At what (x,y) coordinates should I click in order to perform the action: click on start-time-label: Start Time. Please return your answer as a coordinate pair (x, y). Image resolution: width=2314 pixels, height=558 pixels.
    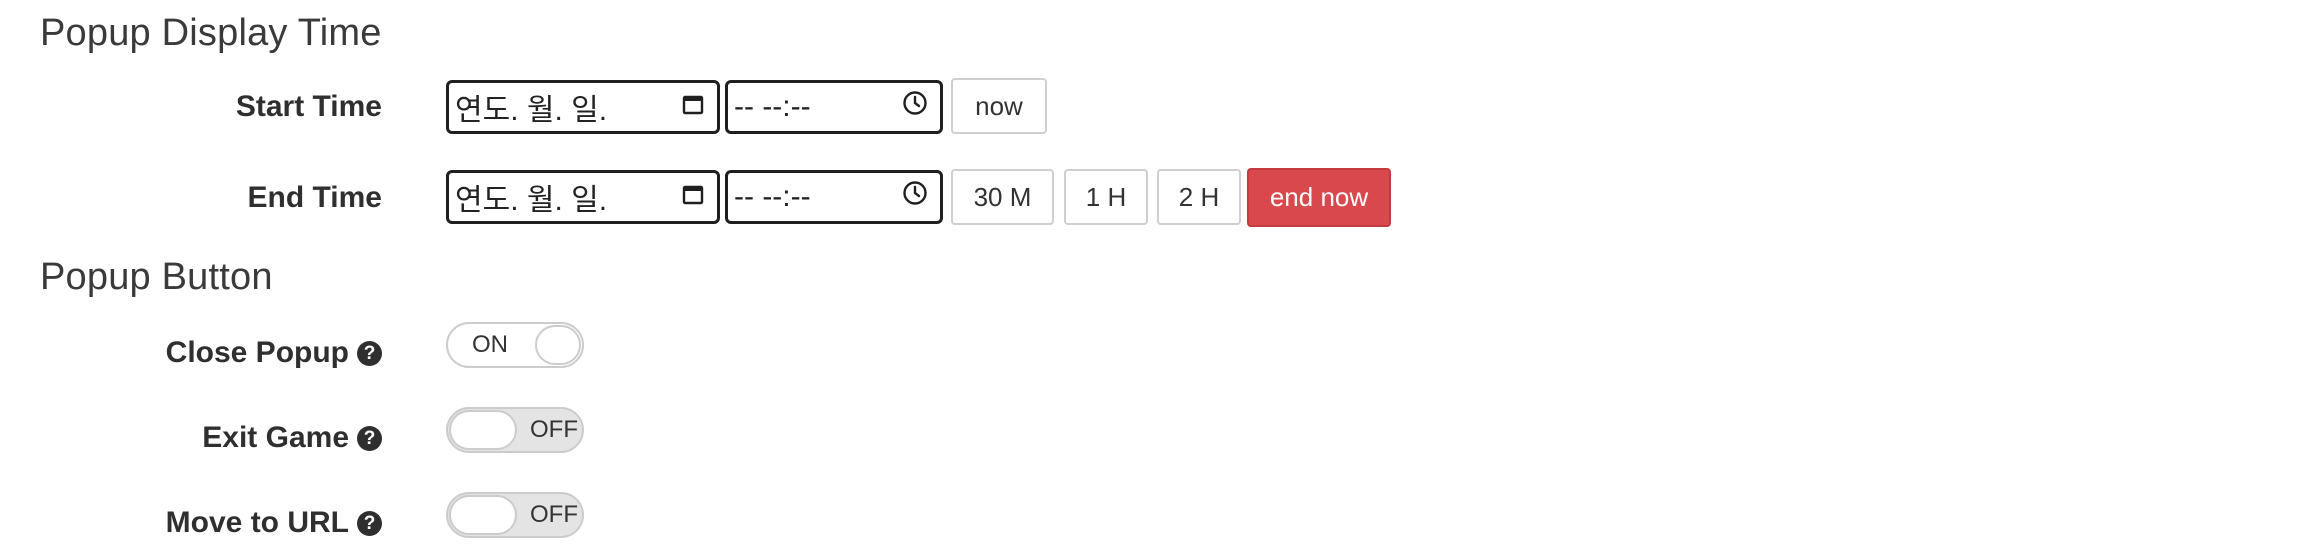
    Looking at the image, I should click on (309, 107).